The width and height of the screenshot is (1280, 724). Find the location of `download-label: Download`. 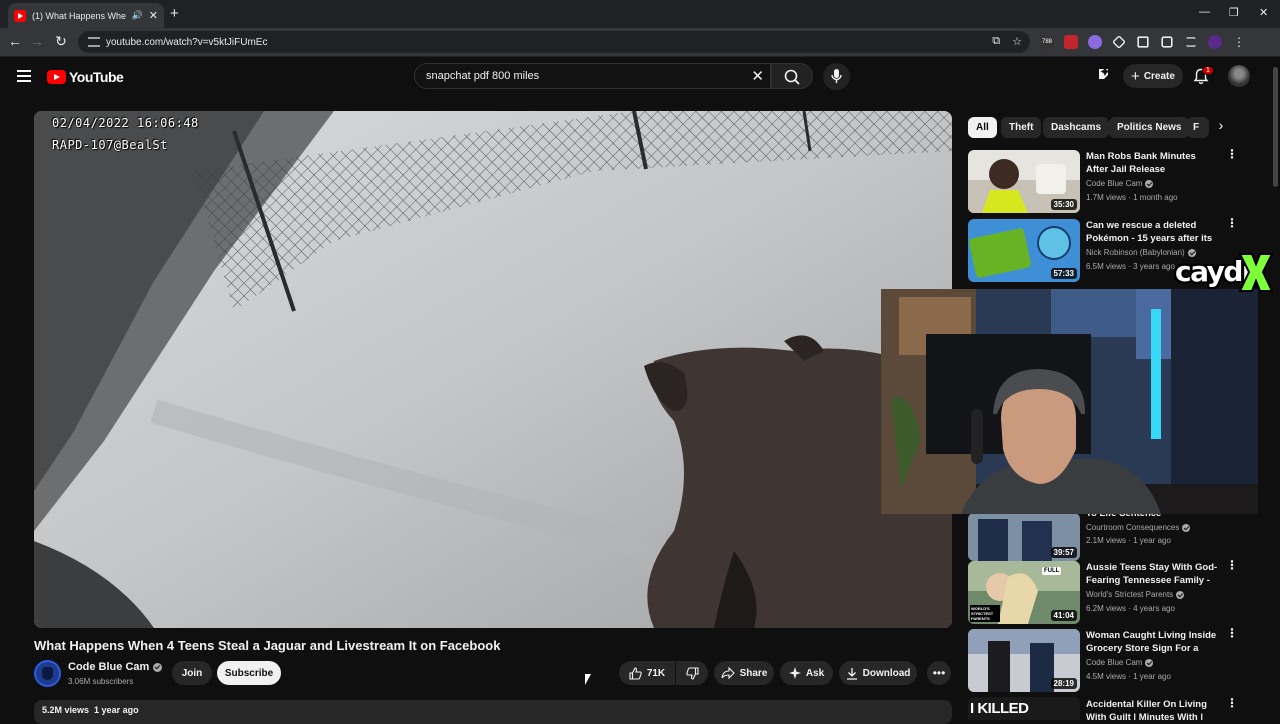

download-label: Download is located at coordinates (886, 673).